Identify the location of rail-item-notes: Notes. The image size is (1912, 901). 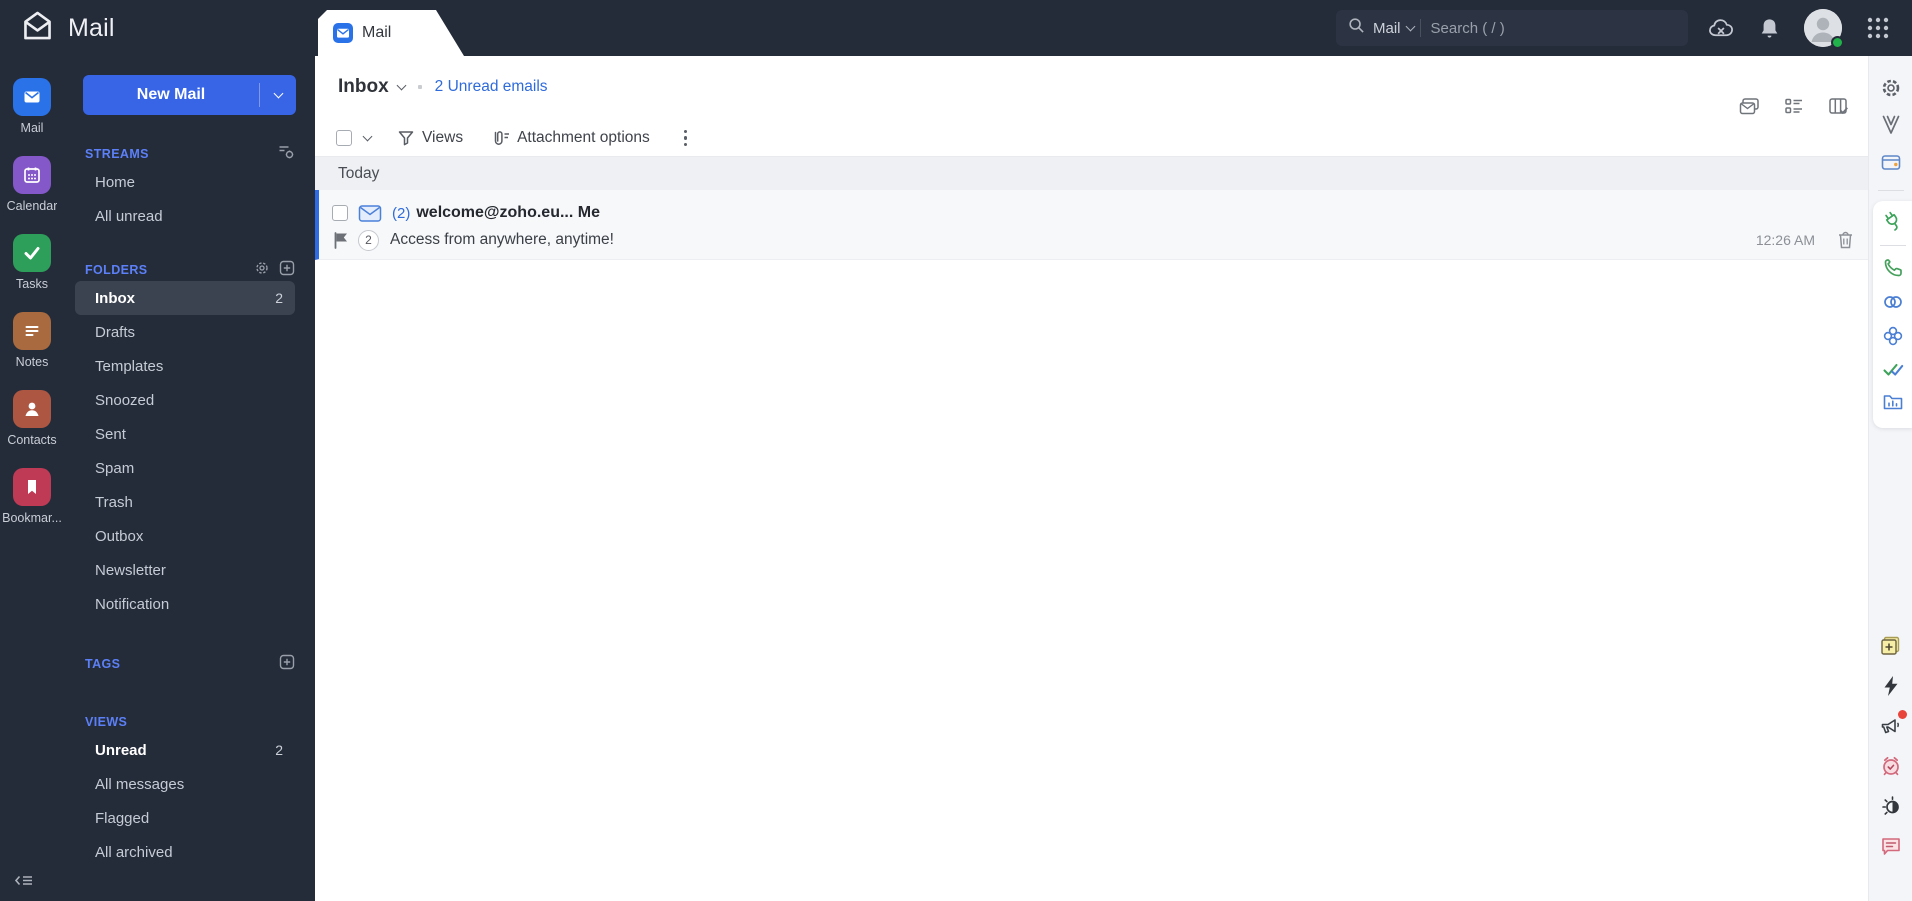
(32, 340).